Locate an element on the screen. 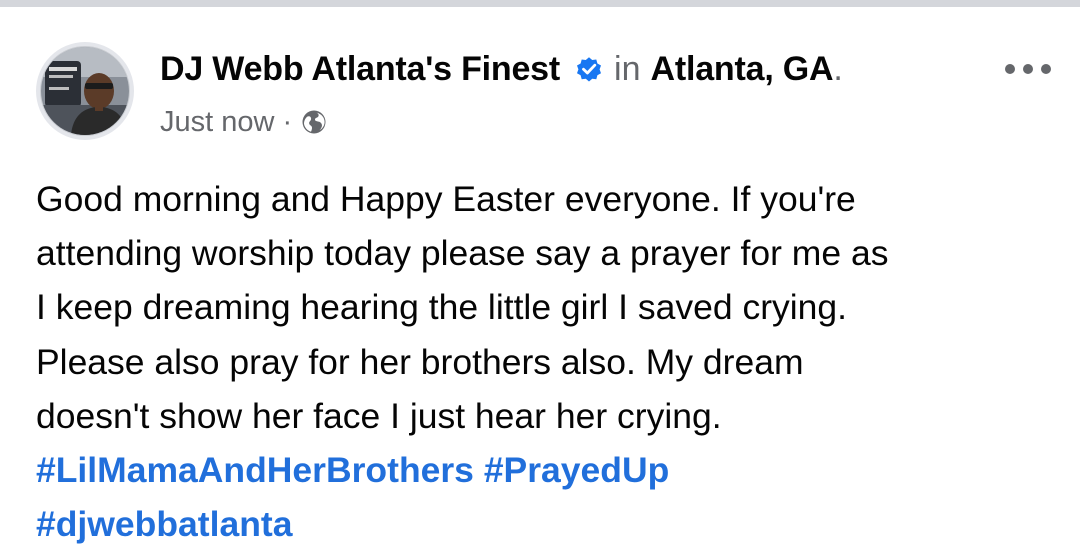 This screenshot has width=1080, height=551. hashtag-link-lilmamaandherbrothers: #LilMamaAndHerBrothers is located at coordinates (255, 470).